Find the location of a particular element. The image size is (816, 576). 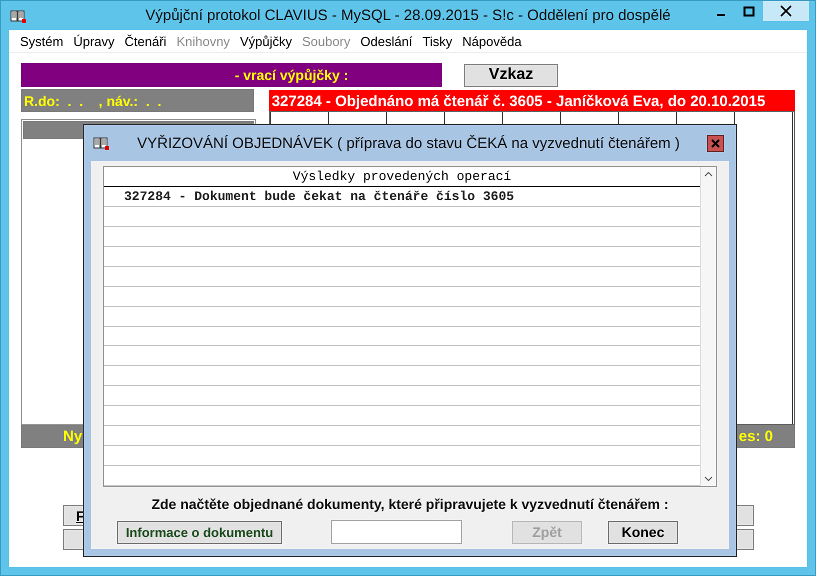

menu-item: Čtenáři is located at coordinates (146, 41).